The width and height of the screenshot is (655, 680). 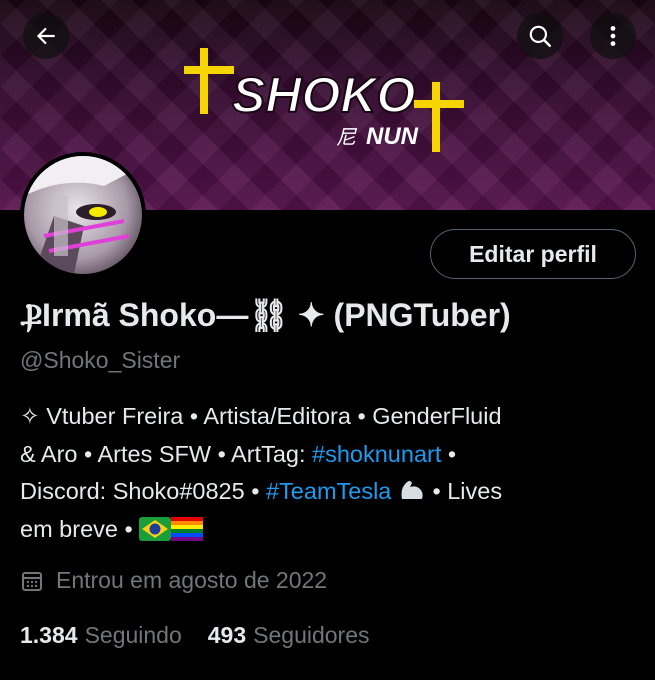 I want to click on more-vertical-icon, so click(x=613, y=36).